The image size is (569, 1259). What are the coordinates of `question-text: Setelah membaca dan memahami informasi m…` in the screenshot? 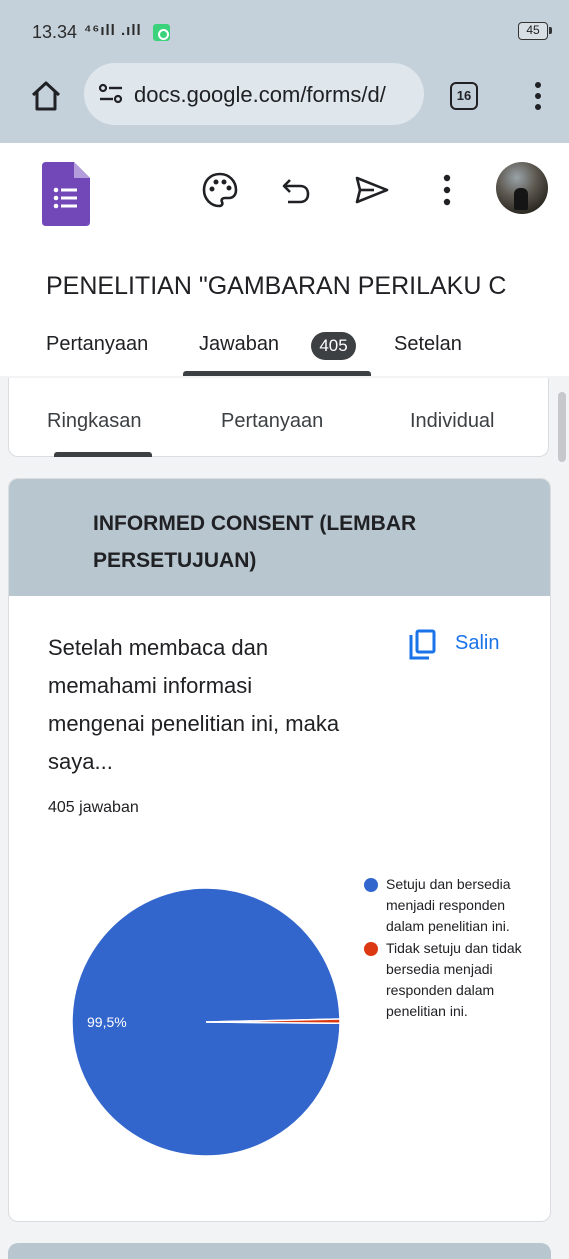 It's located at (194, 704).